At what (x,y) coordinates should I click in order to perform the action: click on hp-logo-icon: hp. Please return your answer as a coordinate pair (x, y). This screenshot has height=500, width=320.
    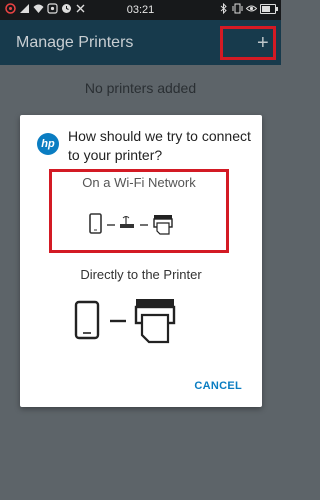
    Looking at the image, I should click on (48, 144).